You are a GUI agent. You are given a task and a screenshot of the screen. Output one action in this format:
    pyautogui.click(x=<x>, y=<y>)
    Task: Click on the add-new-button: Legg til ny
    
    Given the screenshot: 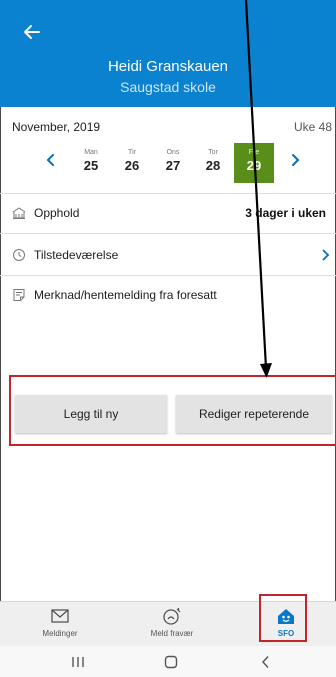 What is the action you would take?
    pyautogui.click(x=91, y=414)
    